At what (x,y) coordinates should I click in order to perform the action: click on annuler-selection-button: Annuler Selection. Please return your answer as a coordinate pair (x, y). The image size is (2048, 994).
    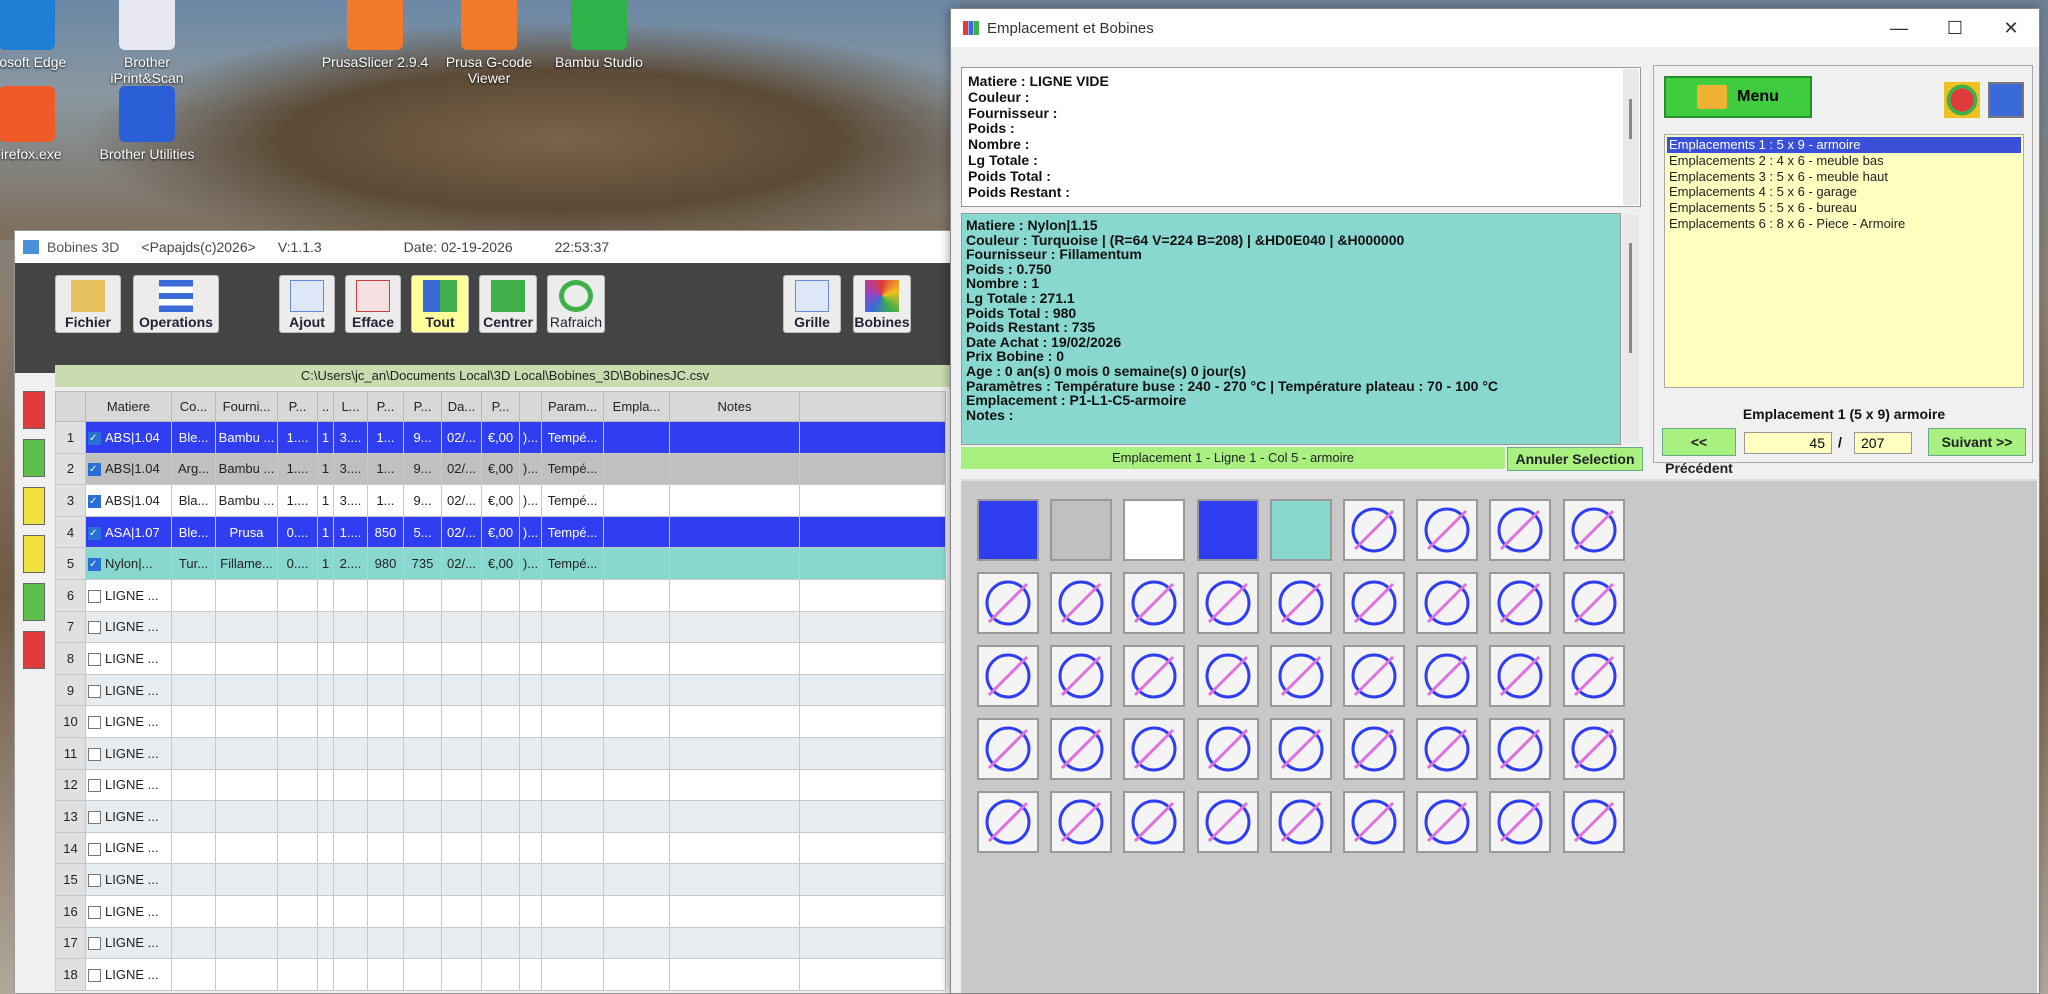
    Looking at the image, I should click on (1575, 459).